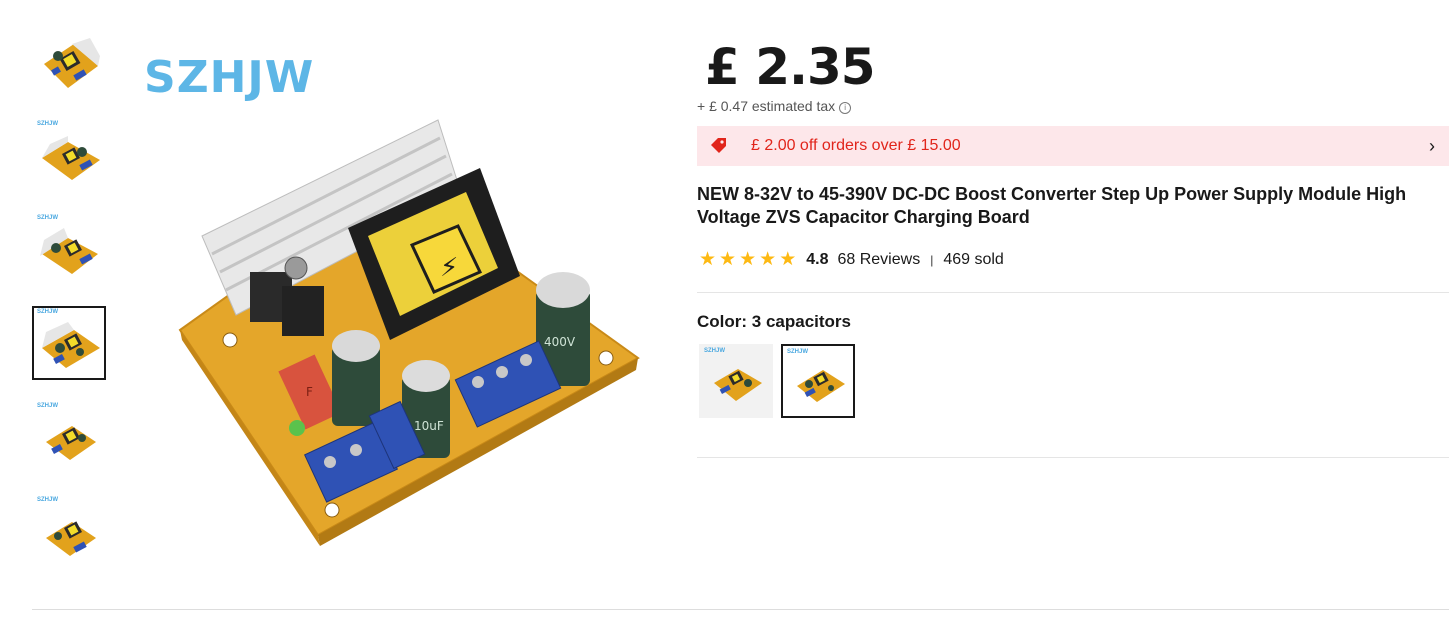 The image size is (1456, 626). Describe the element at coordinates (817, 259) in the screenshot. I see `rating-score: 4.8` at that location.